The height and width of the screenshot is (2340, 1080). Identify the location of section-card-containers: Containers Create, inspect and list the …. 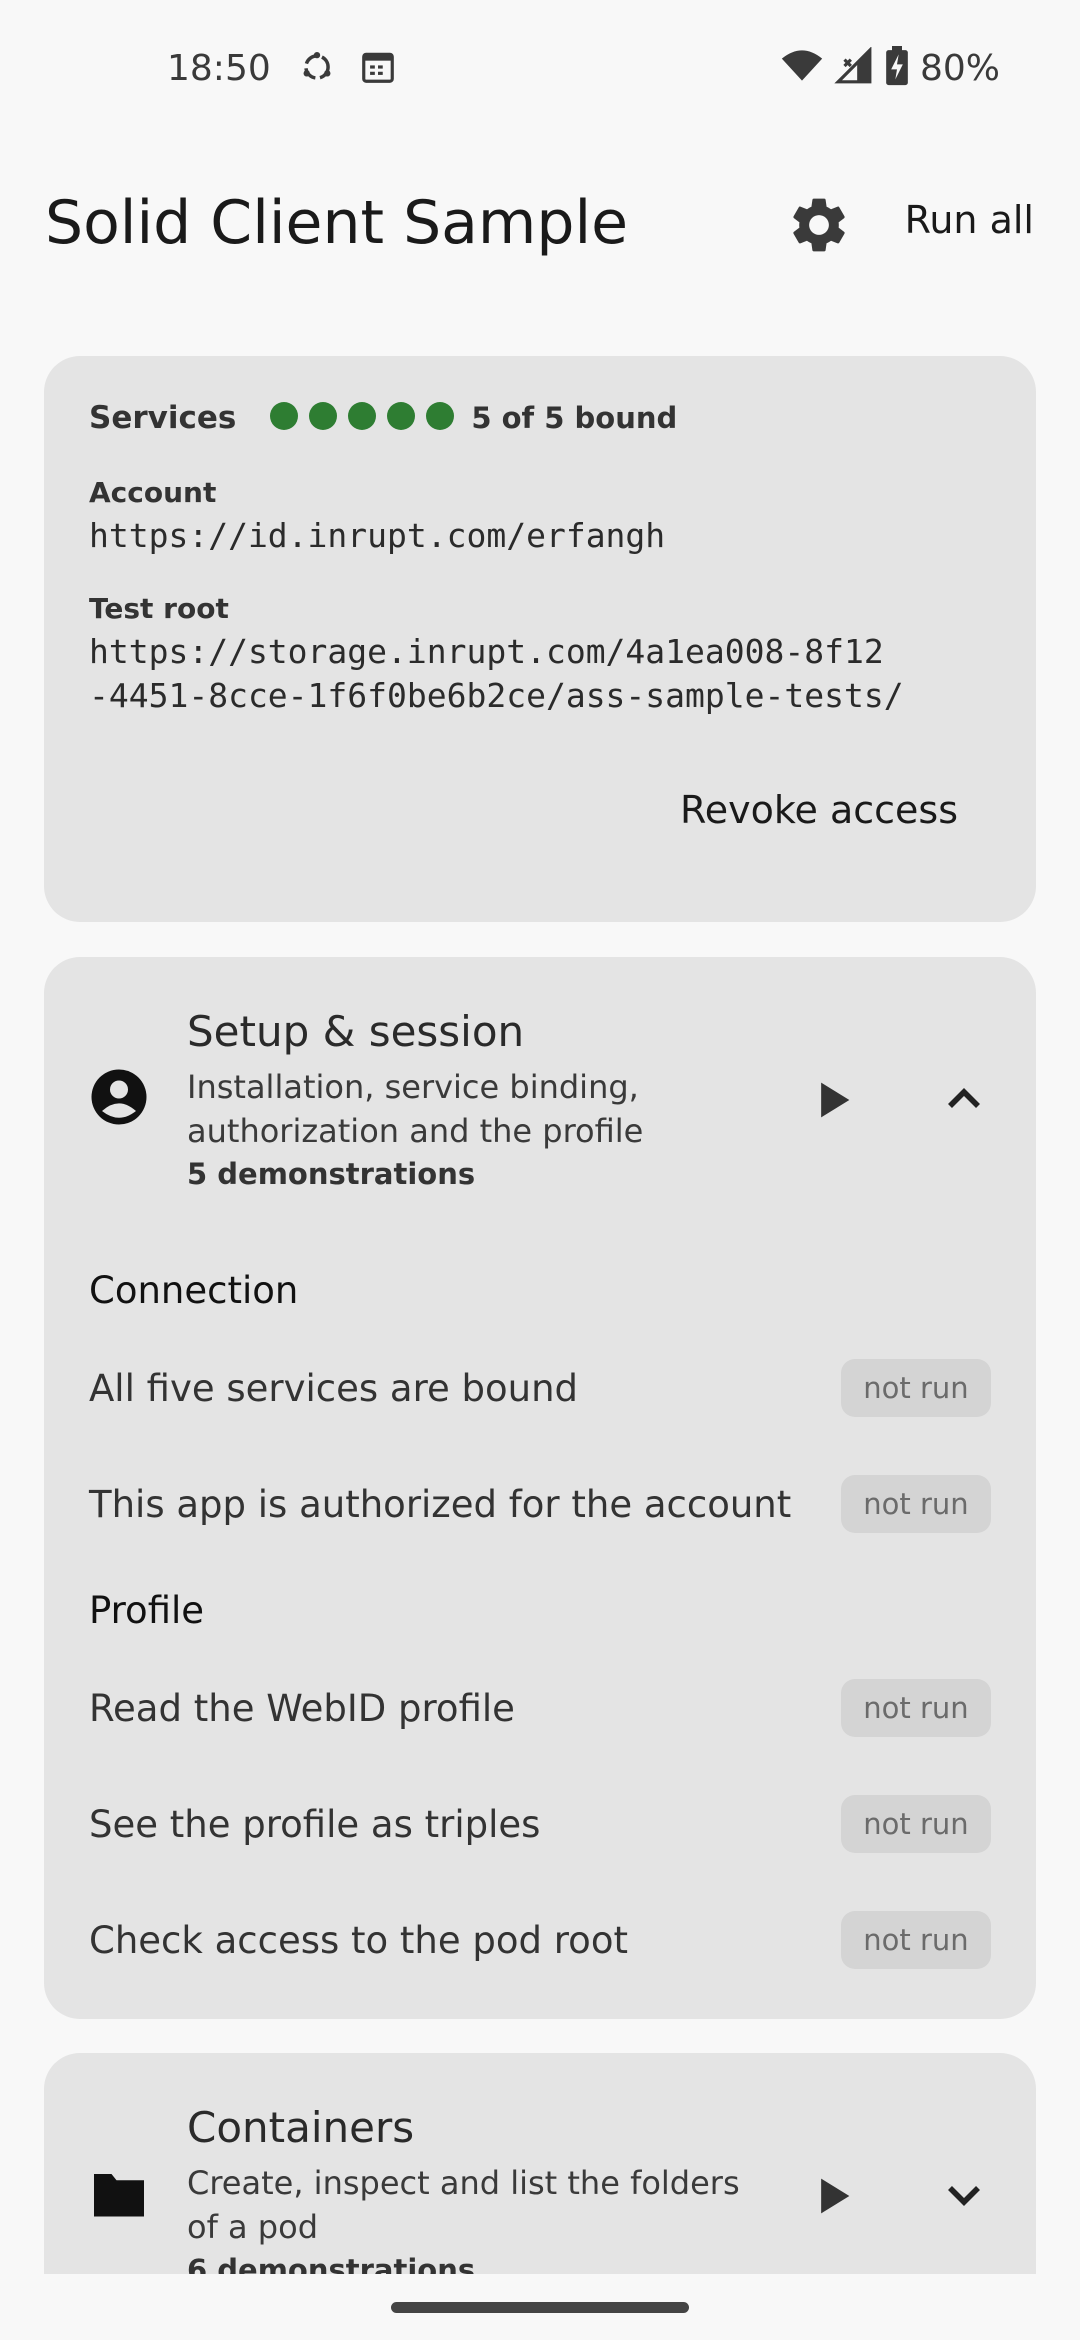
(540, 2163).